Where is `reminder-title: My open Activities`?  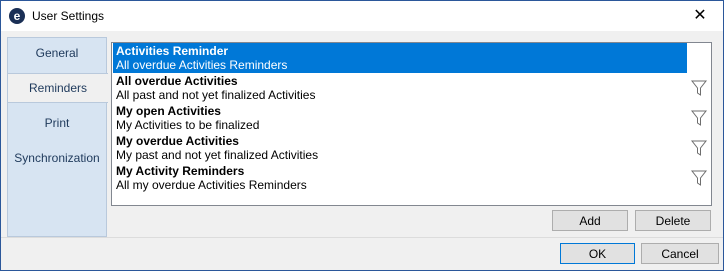
reminder-title: My open Activities is located at coordinates (168, 111).